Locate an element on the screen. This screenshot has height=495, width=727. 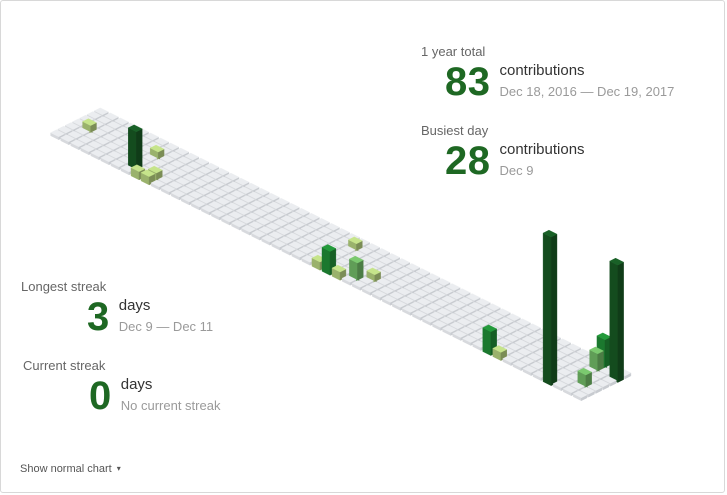
longest-streak-stat: Longest streak 3 days Dec 9 — Dec 11 is located at coordinates (117, 308).